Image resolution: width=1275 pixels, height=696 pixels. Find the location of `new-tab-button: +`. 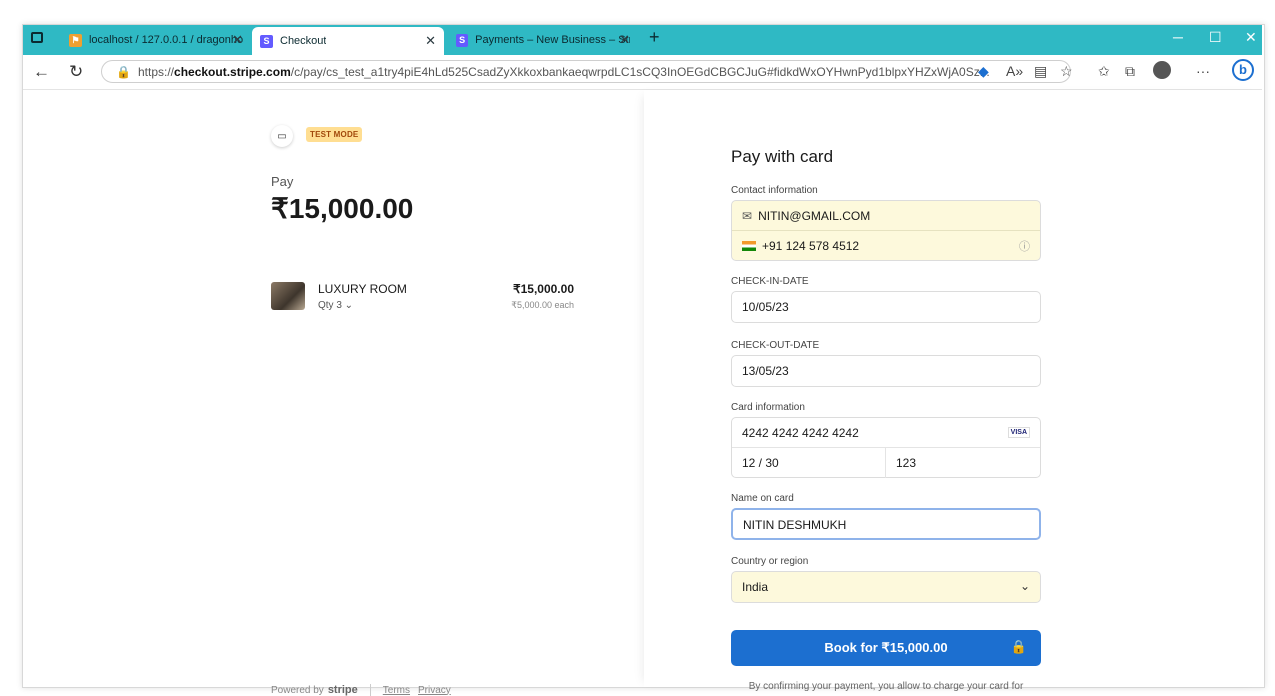

new-tab-button: + is located at coordinates (654, 37).